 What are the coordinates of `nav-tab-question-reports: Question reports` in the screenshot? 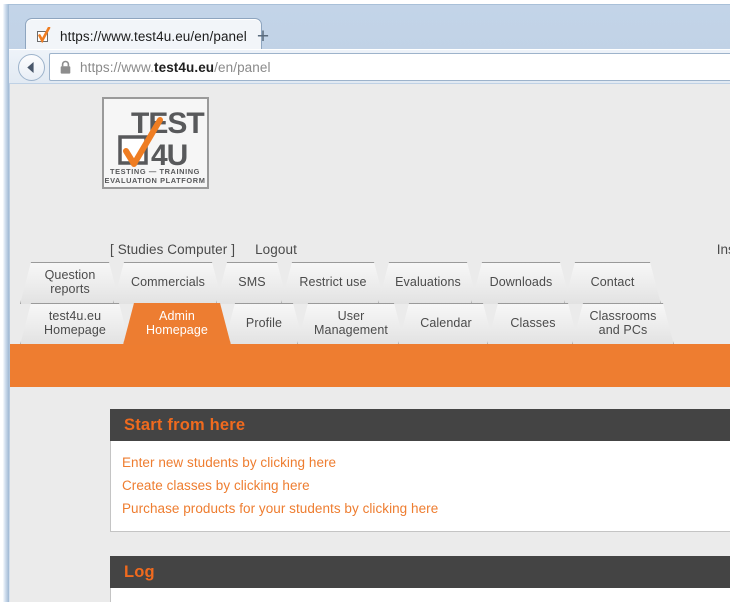 It's located at (70, 283).